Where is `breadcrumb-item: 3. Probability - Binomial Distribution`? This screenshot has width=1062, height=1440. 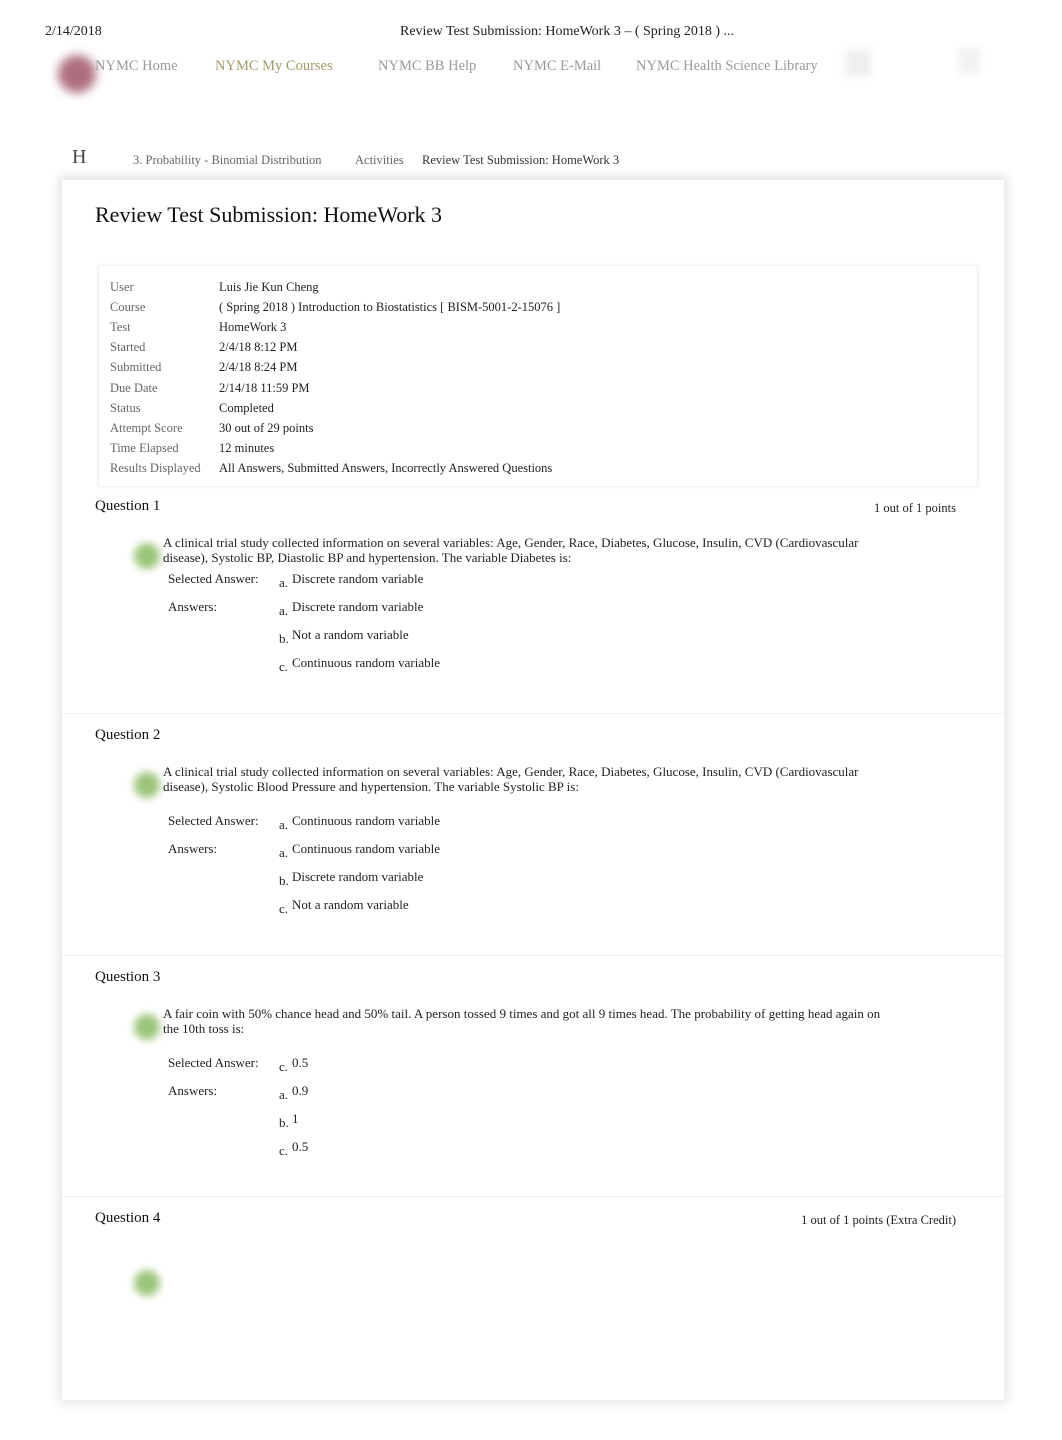
breadcrumb-item: 3. Probability - Binomial Distribution is located at coordinates (227, 160).